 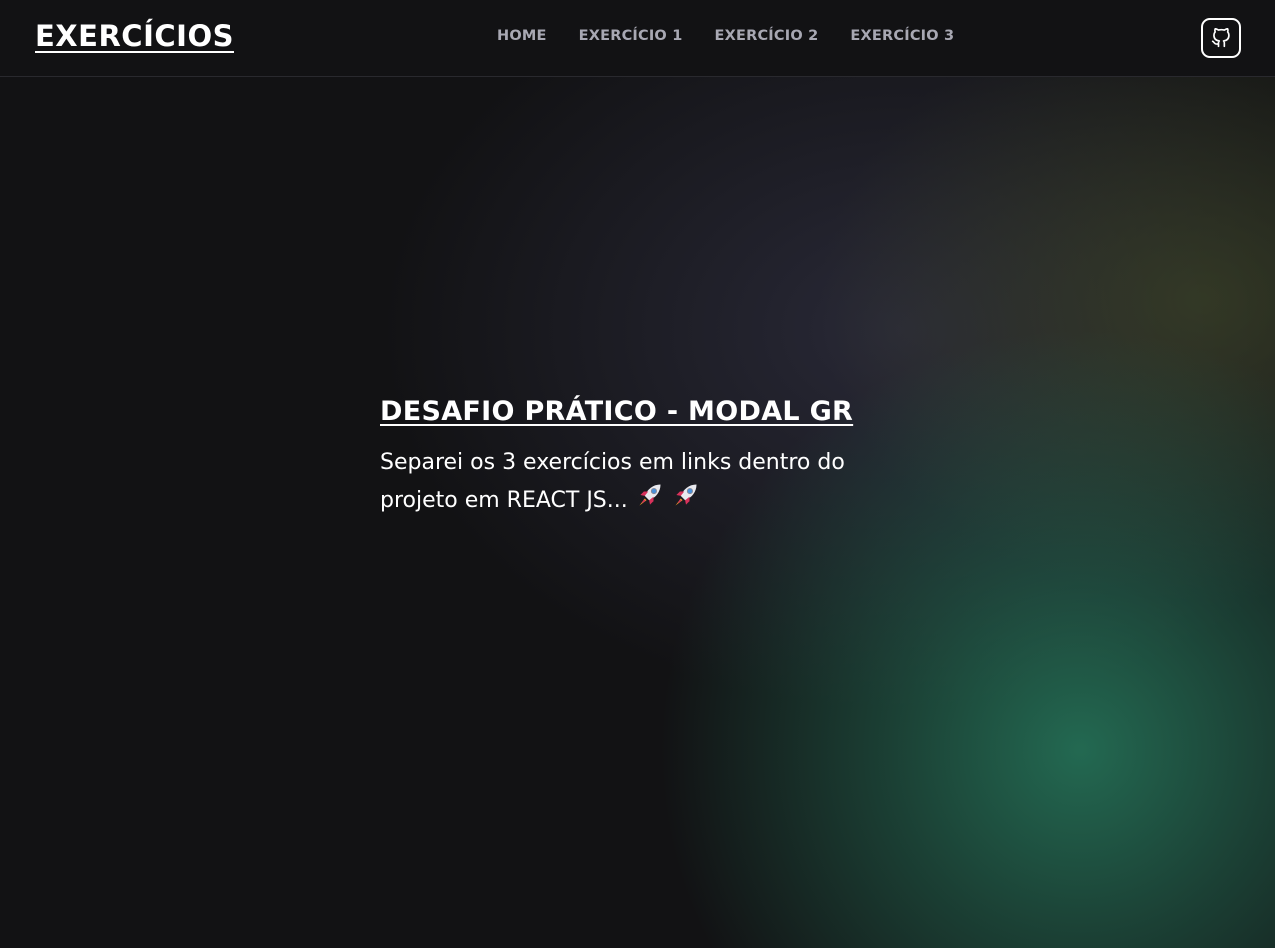 I want to click on github-icon, so click(x=1220, y=38).